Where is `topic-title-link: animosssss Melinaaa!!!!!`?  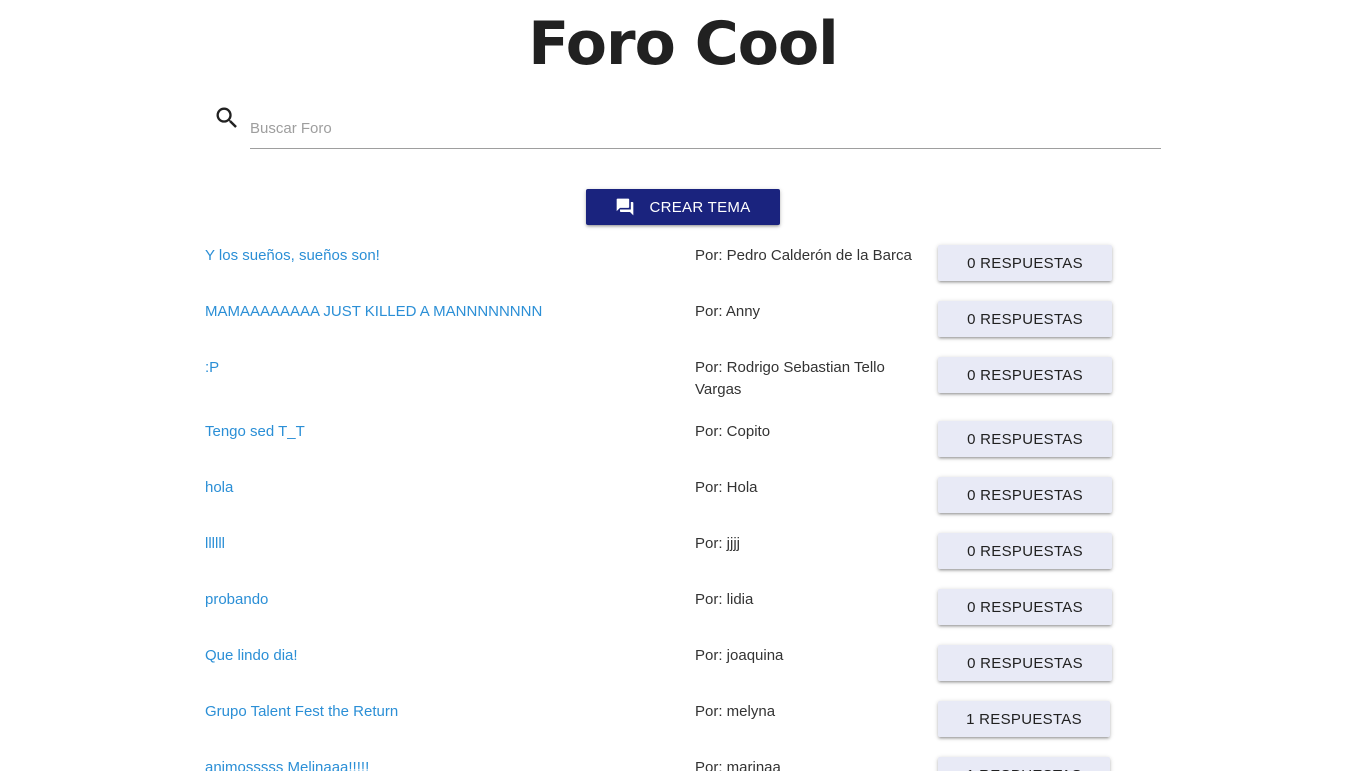 topic-title-link: animosssss Melinaaa!!!!! is located at coordinates (287, 764).